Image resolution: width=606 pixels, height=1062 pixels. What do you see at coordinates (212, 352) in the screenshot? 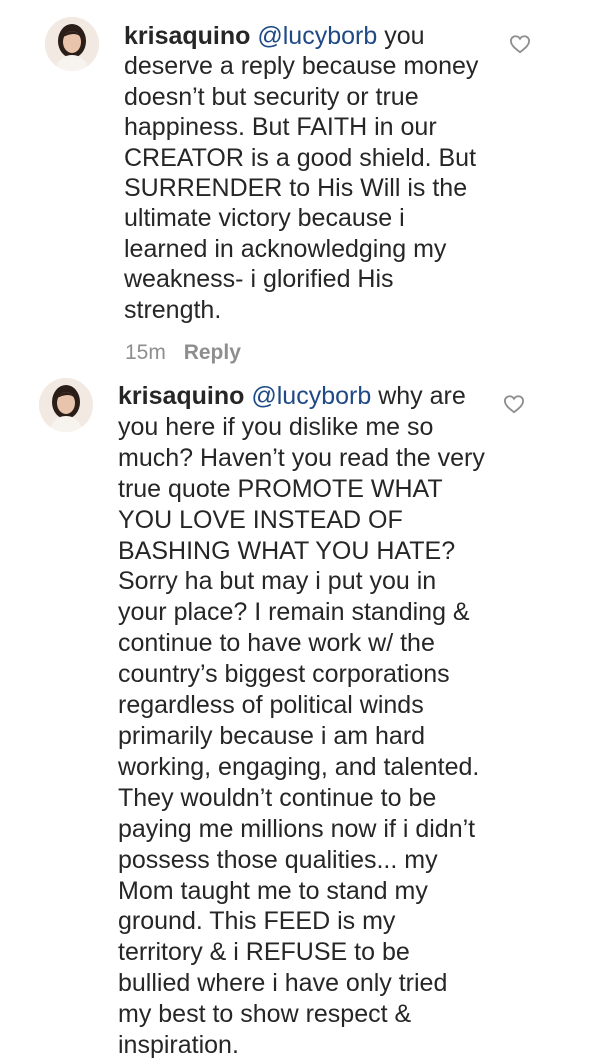
I see `reply-button: Reply` at bounding box center [212, 352].